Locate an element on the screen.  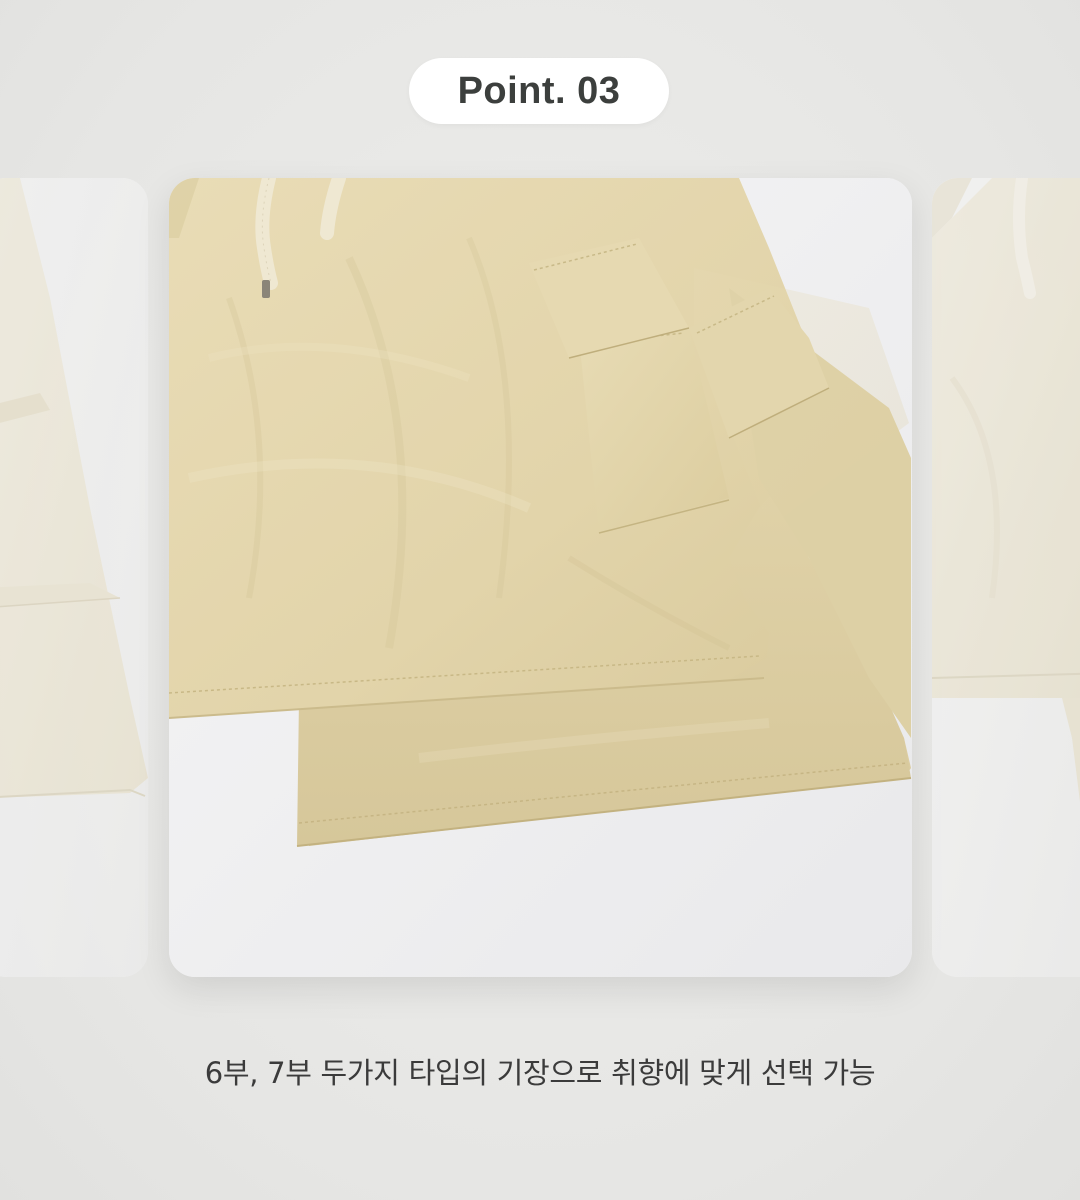
skirt-photo-next is located at coordinates (1006, 577).